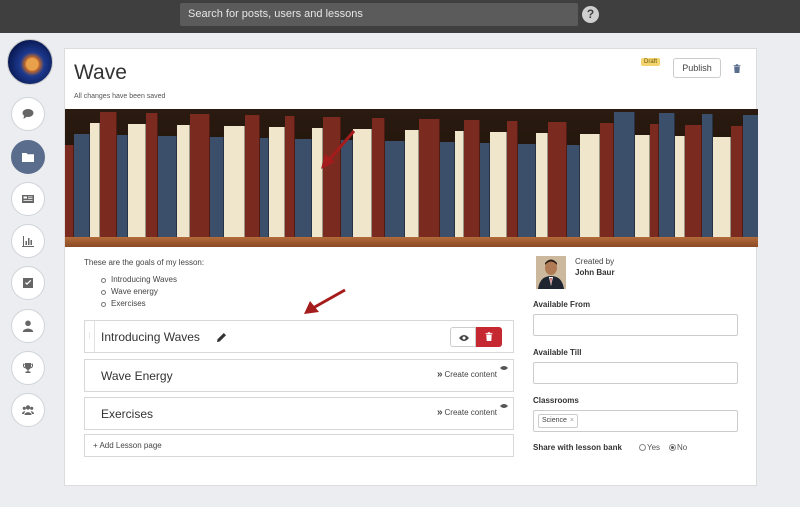 The image size is (800, 507). I want to click on trophy-icon, so click(28, 368).